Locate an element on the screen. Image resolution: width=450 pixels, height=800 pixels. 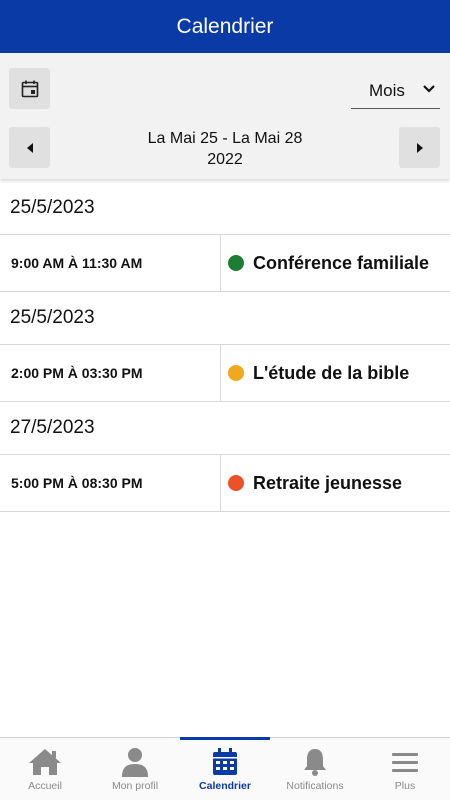
tab-label: Calendrier is located at coordinates (225, 786).